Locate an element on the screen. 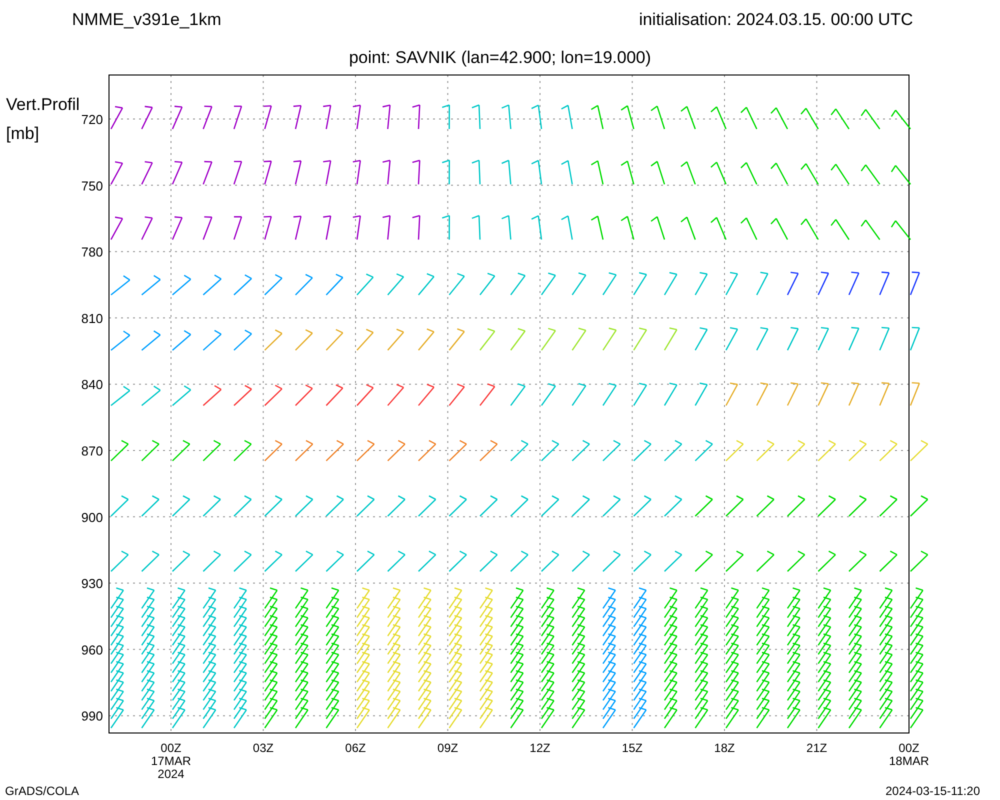 Image resolution: width=1000 pixels, height=800 pixels. y-tick-label: 750 is located at coordinates (92, 186).